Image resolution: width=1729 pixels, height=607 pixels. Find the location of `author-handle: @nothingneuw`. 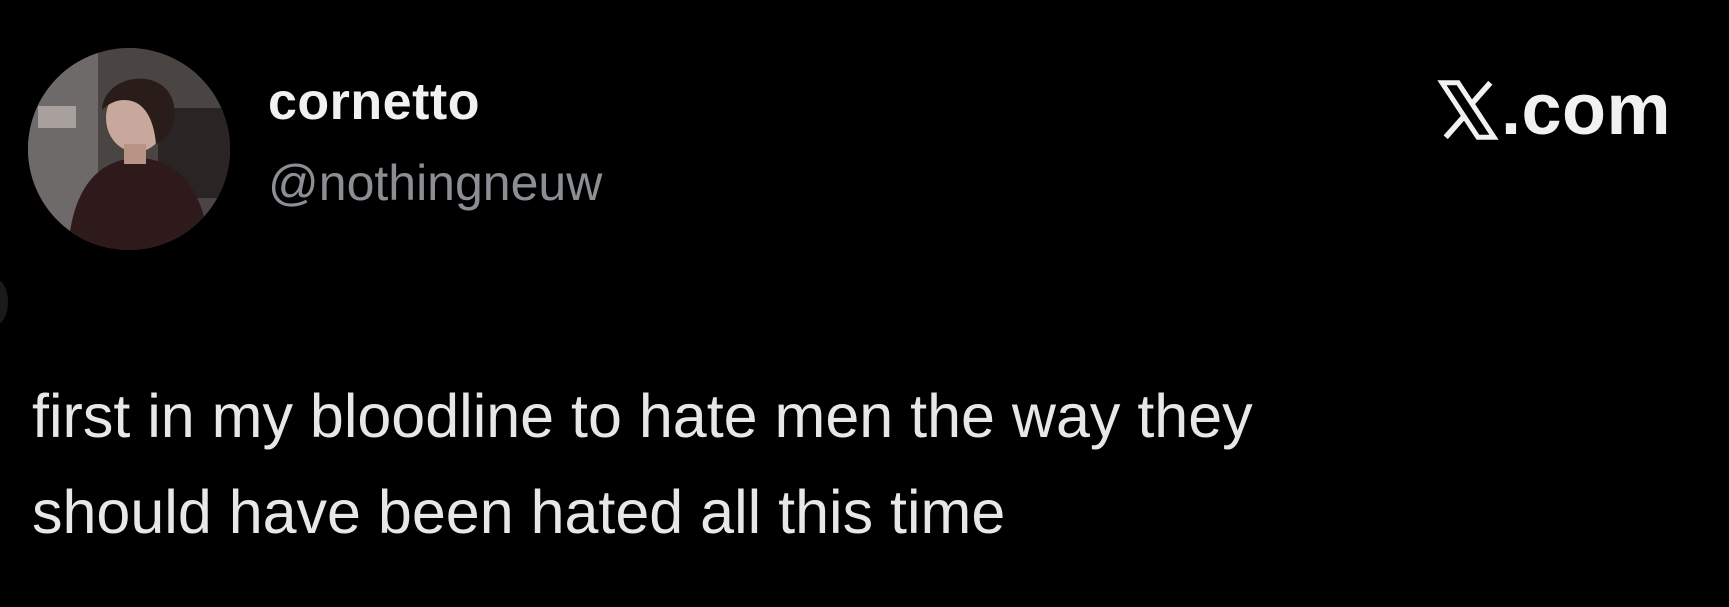

author-handle: @nothingneuw is located at coordinates (435, 183).